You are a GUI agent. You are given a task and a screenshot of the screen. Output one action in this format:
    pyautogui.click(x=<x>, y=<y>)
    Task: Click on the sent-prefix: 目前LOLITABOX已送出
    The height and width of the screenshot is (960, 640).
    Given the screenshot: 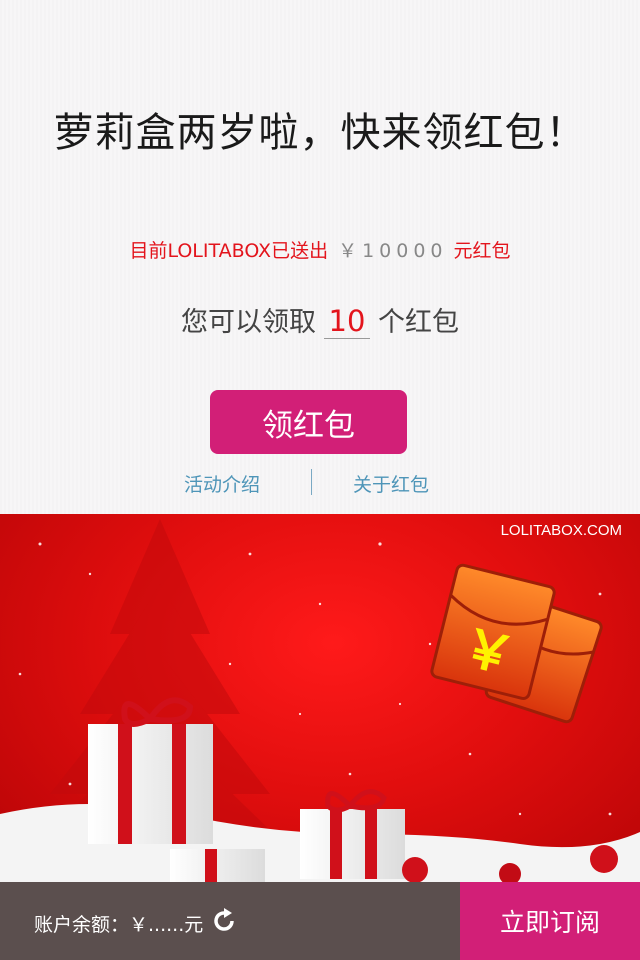 What is the action you would take?
    pyautogui.click(x=229, y=251)
    